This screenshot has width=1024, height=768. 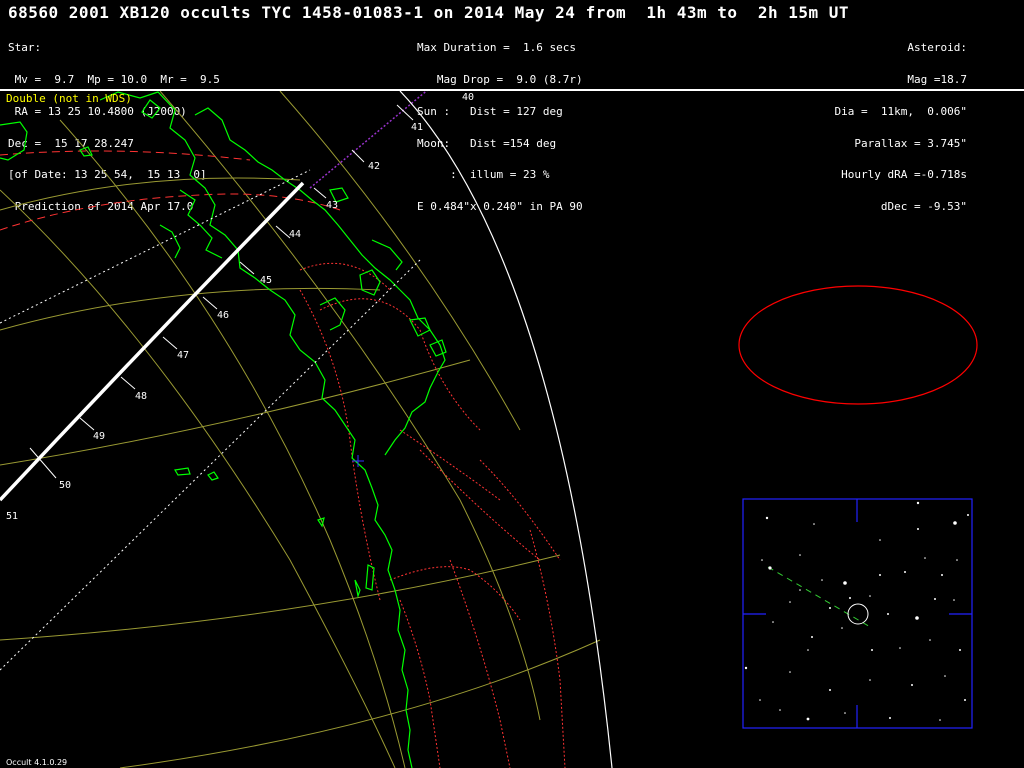 What do you see at coordinates (170, 190) in the screenshot?
I see `sigma-lines` at bounding box center [170, 190].